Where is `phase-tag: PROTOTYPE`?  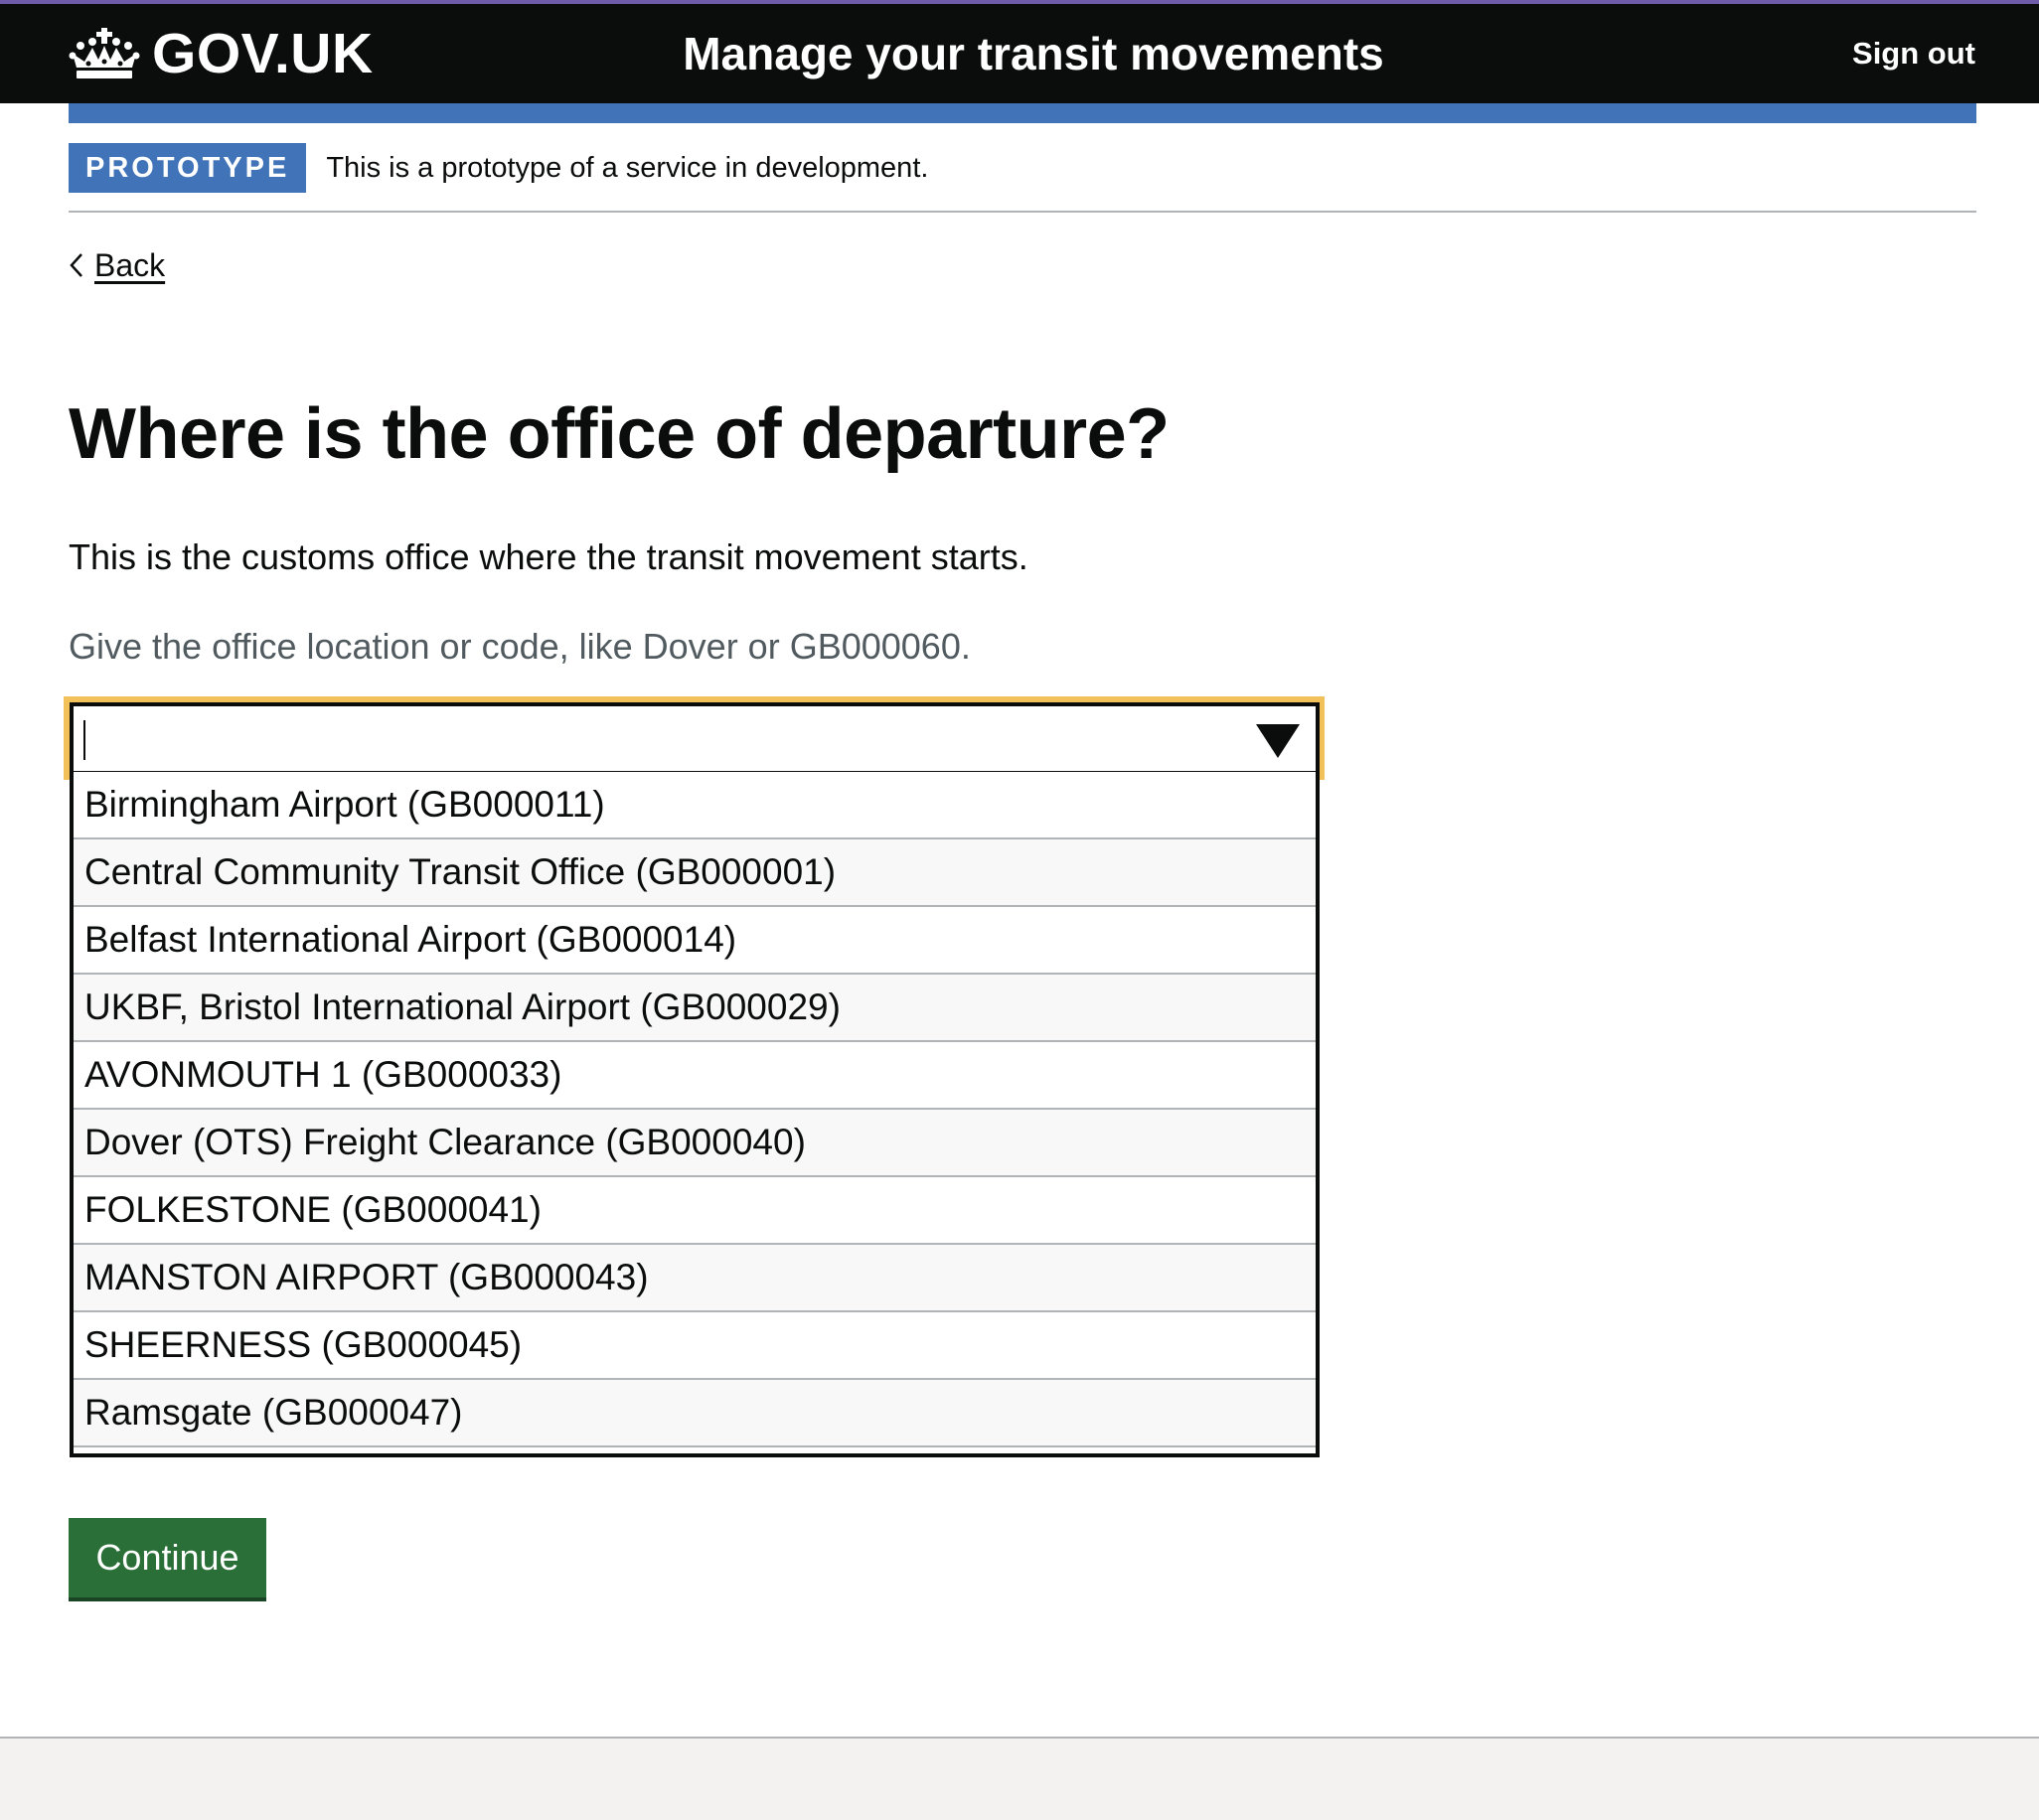
phase-tag: PROTOTYPE is located at coordinates (188, 168).